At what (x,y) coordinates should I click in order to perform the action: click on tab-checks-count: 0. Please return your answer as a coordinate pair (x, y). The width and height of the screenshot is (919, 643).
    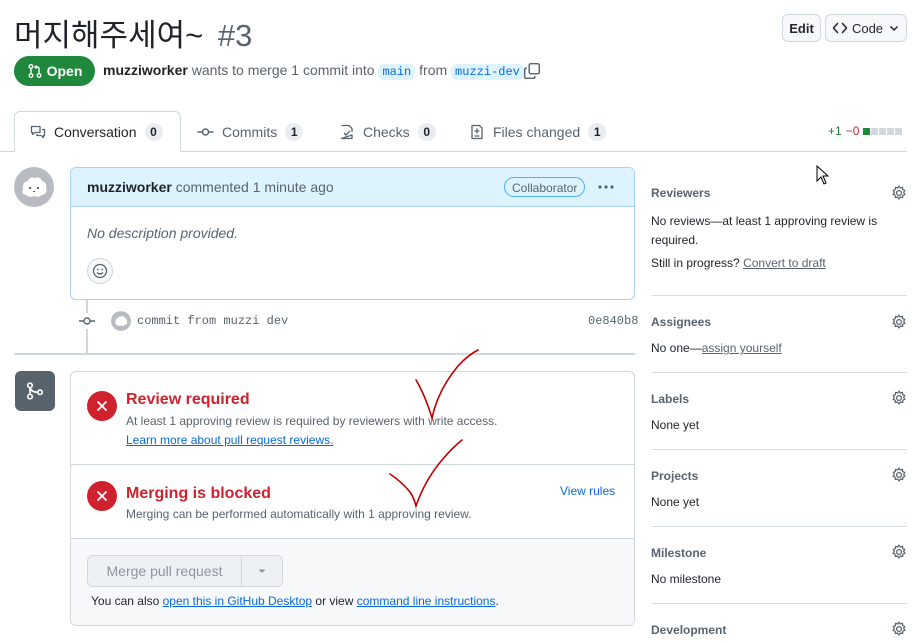
    Looking at the image, I should click on (426, 132).